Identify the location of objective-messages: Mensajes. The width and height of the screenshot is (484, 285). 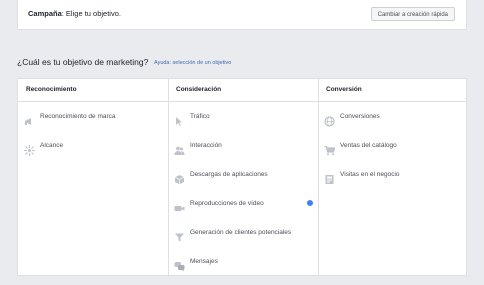
(243, 261).